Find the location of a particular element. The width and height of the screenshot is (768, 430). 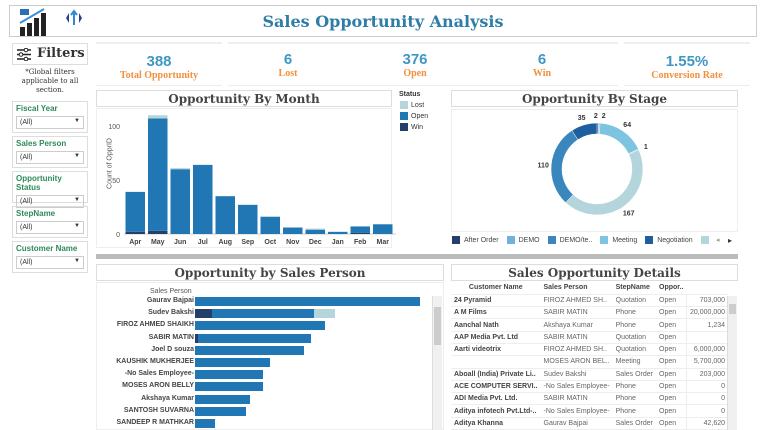

legend-prev-icon: ◂ is located at coordinates (718, 240).